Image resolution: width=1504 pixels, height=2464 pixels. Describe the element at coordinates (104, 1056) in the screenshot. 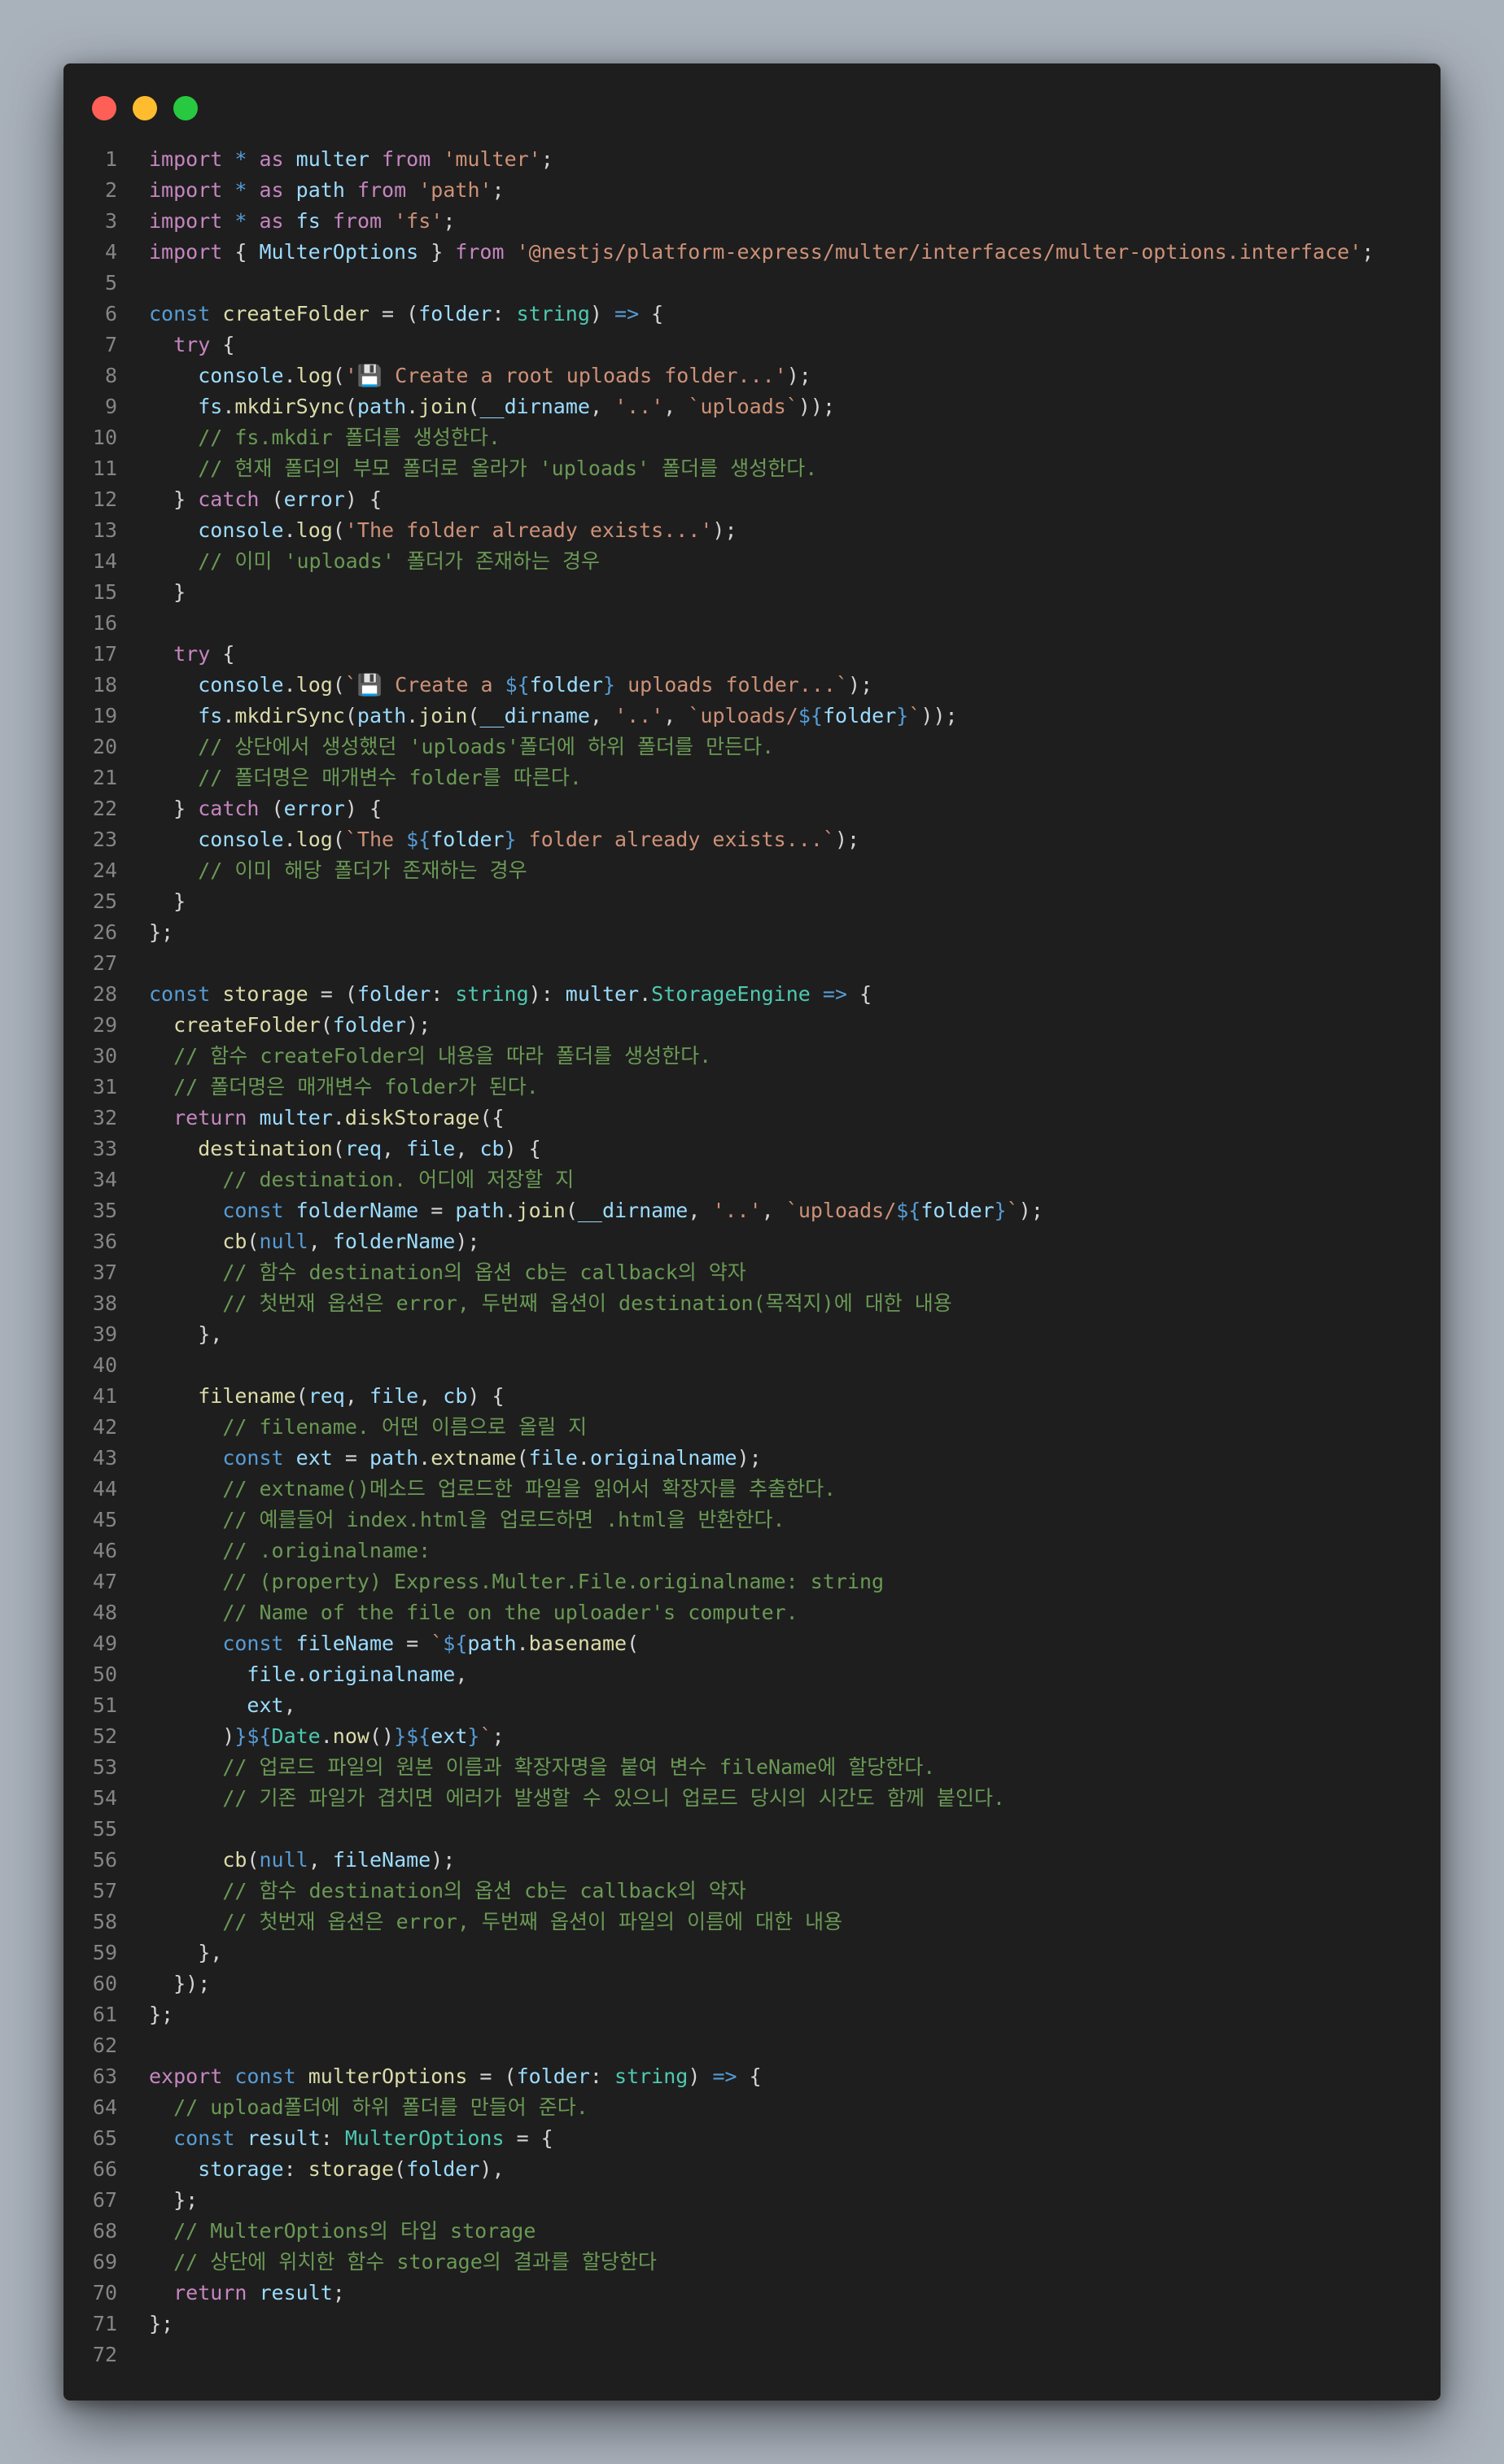

I see `line-number: 30` at that location.